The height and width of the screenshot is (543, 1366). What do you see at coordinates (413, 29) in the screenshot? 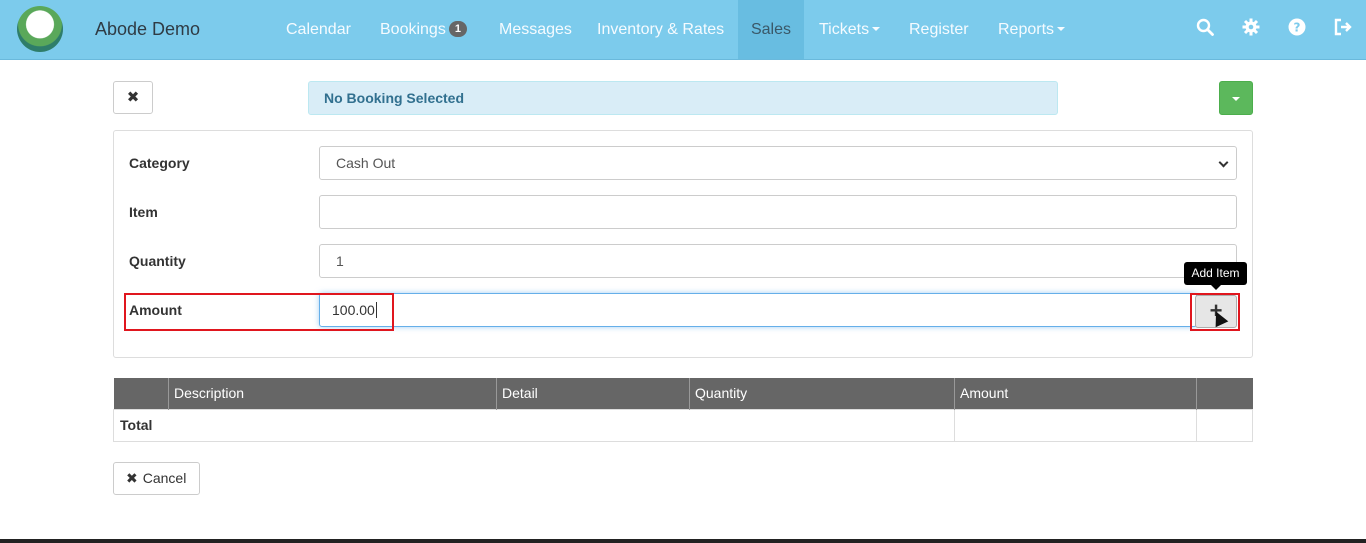
I see `nav-bookings-label: Bookings` at bounding box center [413, 29].